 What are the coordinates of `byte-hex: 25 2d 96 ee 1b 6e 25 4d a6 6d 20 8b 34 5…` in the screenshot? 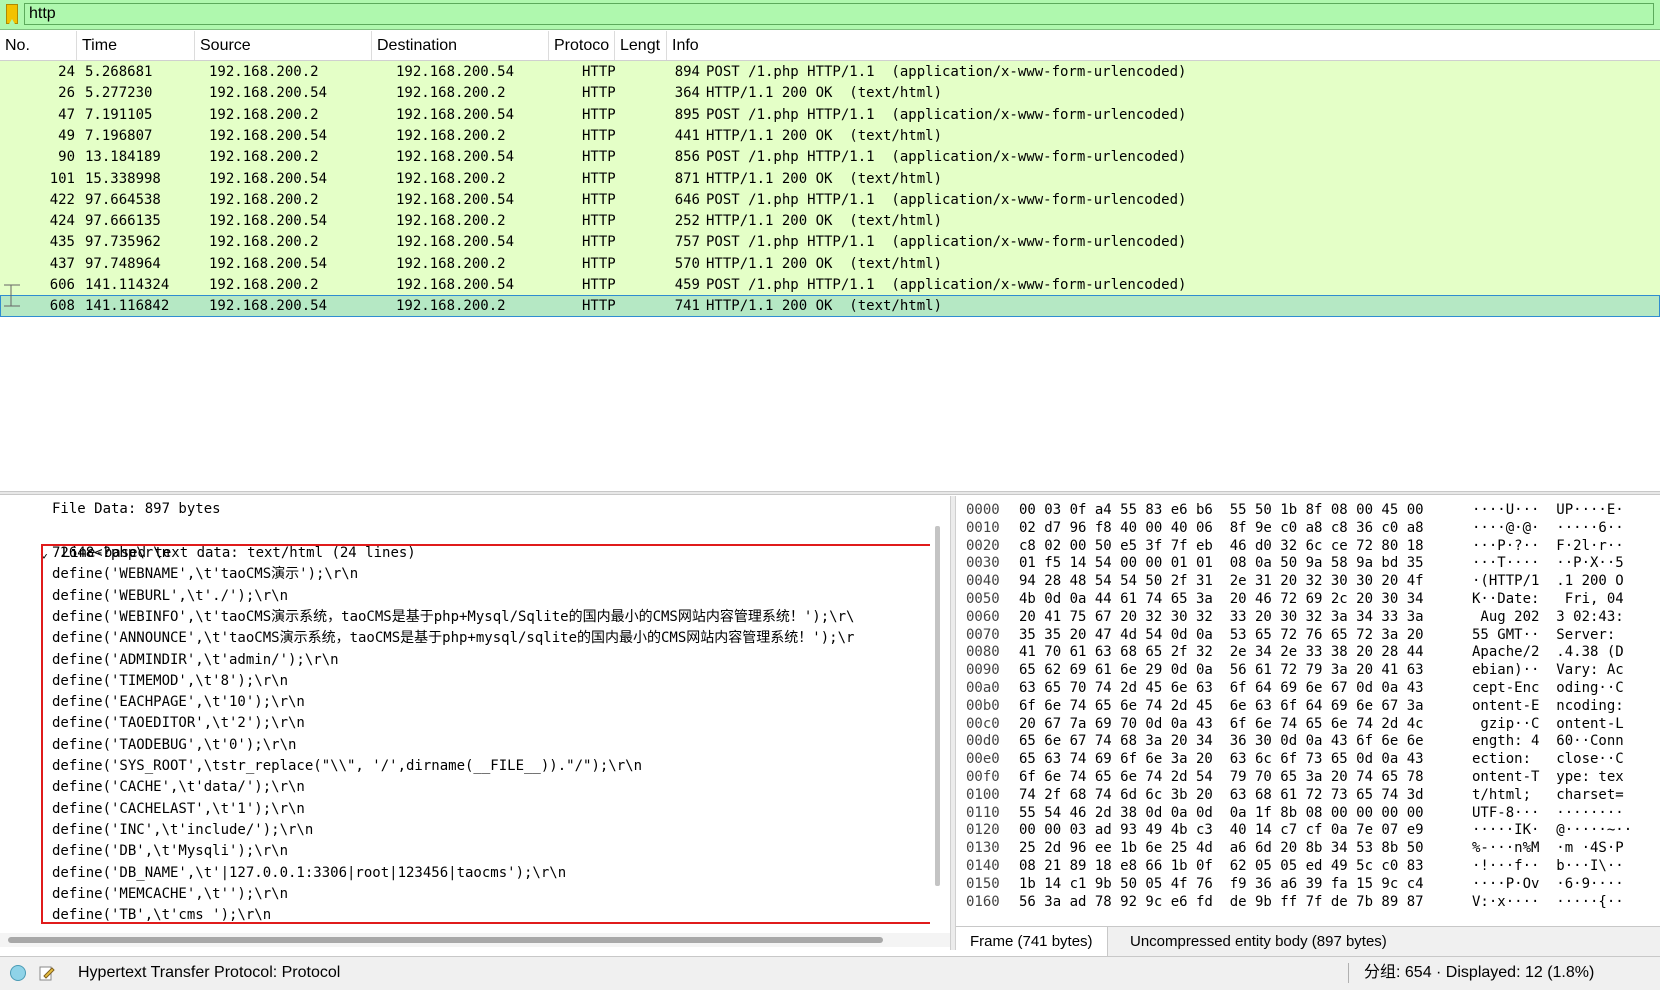 It's located at (1221, 848).